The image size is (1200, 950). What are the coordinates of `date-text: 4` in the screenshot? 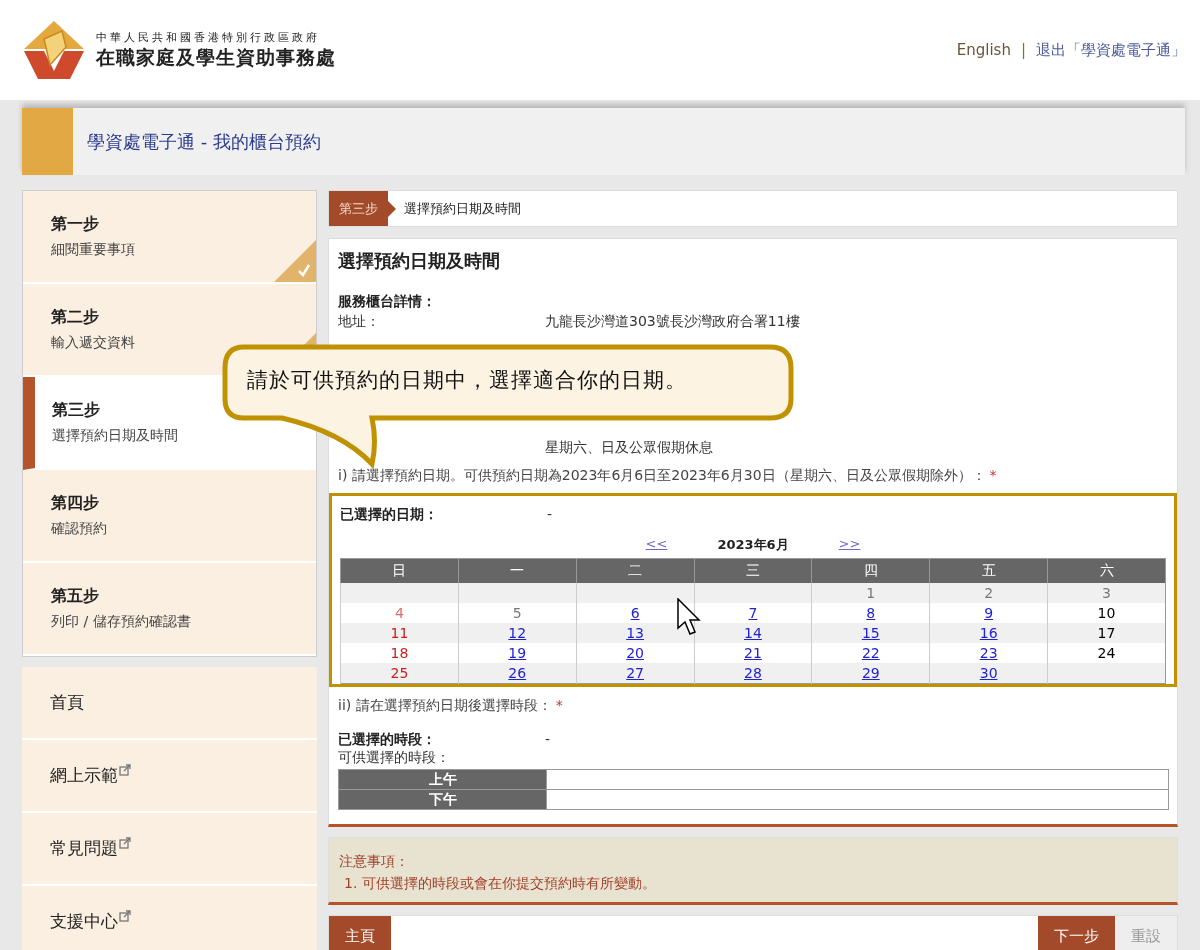 It's located at (399, 613).